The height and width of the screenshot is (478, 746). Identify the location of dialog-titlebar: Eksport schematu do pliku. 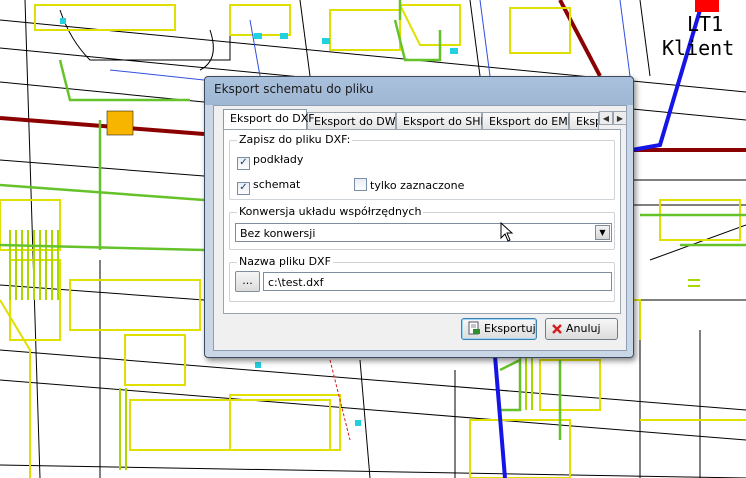
(419, 90).